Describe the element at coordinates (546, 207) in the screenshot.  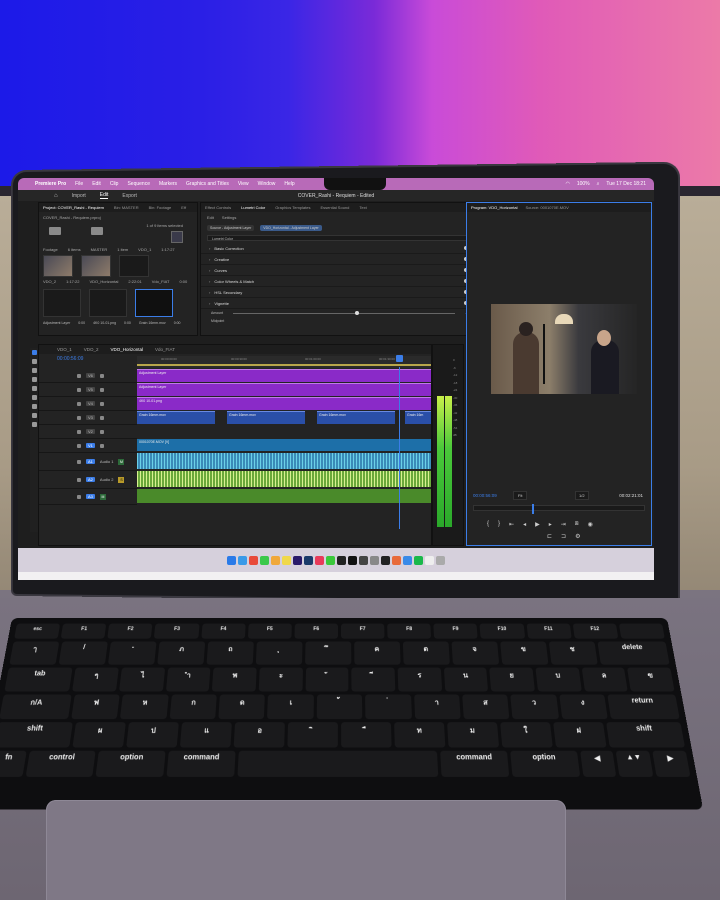
I see `tab-source: Source: 0001070E.MOV` at that location.